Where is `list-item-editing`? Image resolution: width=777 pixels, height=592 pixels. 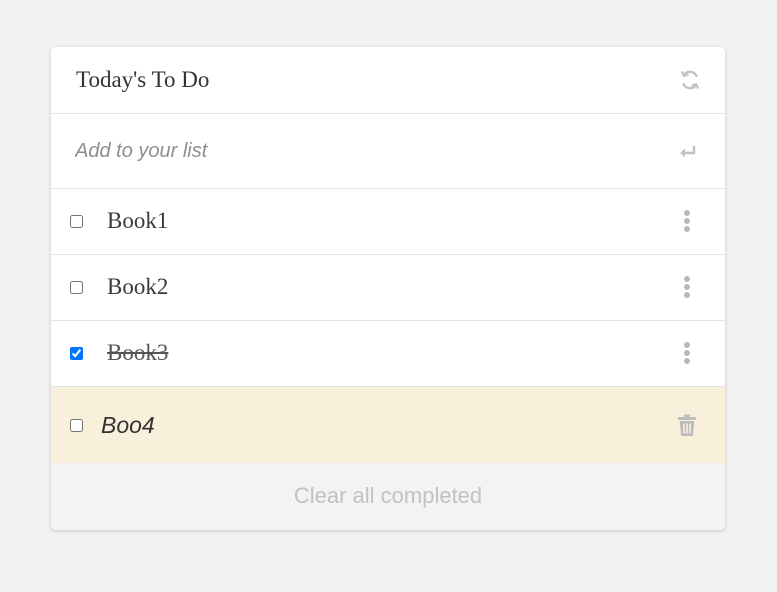
list-item-editing is located at coordinates (388, 426).